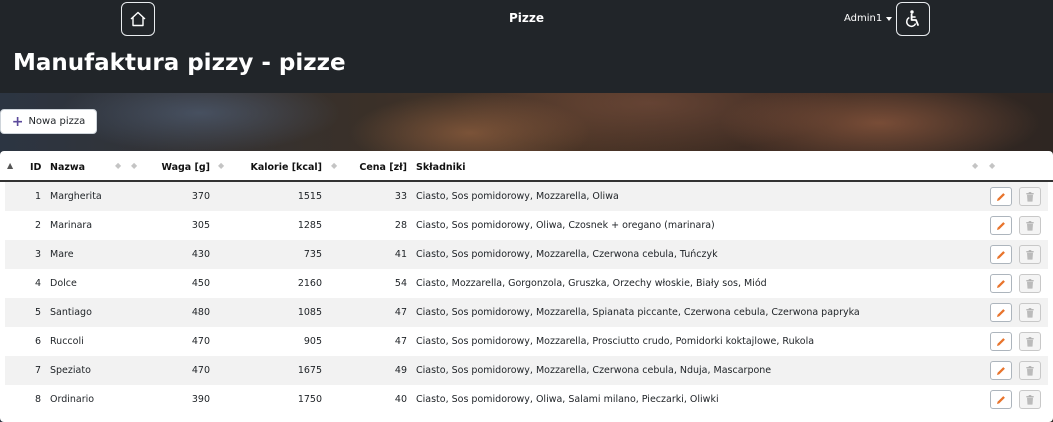  I want to click on navbar: Pizze Admin1, so click(526, 20).